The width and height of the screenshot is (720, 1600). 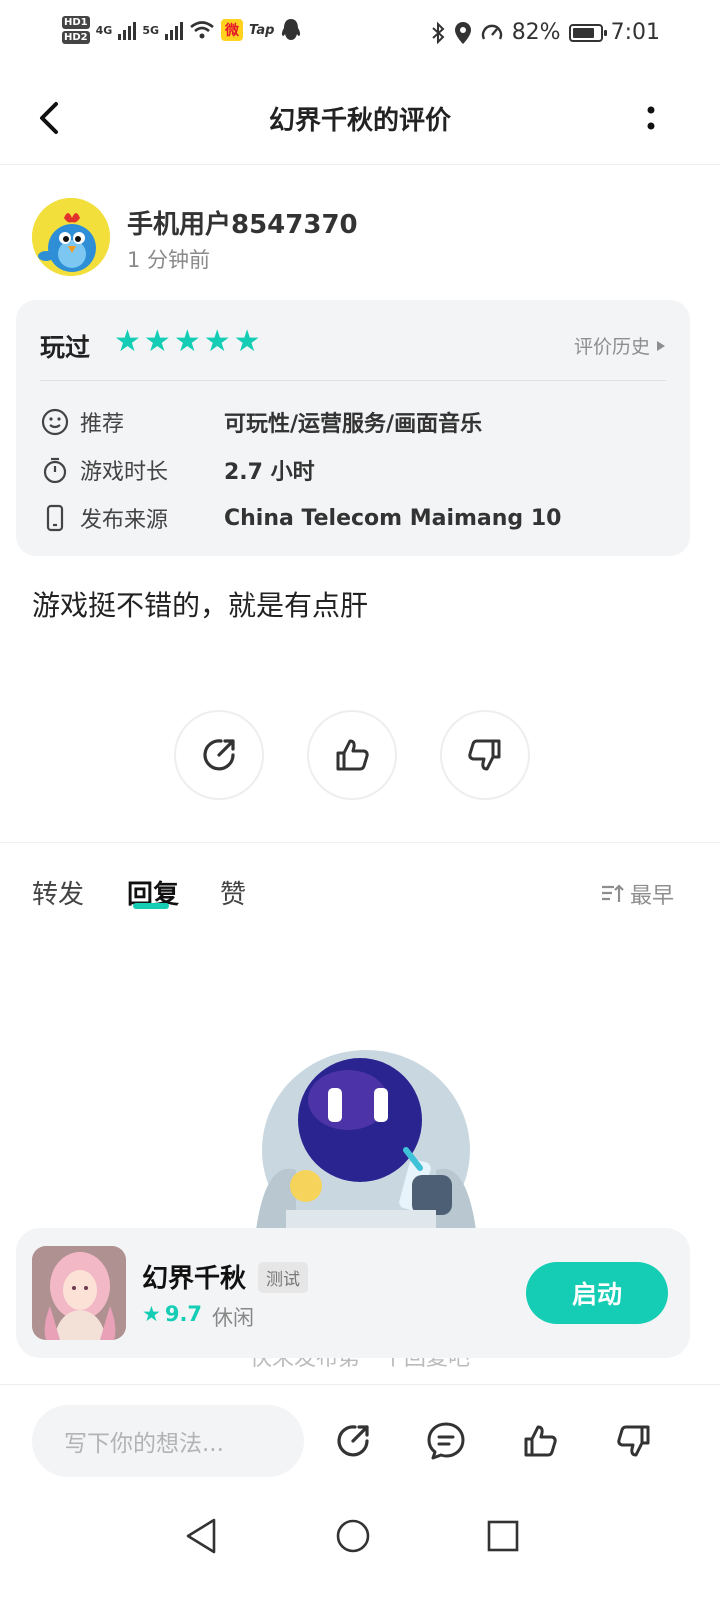 What do you see at coordinates (503, 1536) in the screenshot?
I see `nav-recents-icon` at bounding box center [503, 1536].